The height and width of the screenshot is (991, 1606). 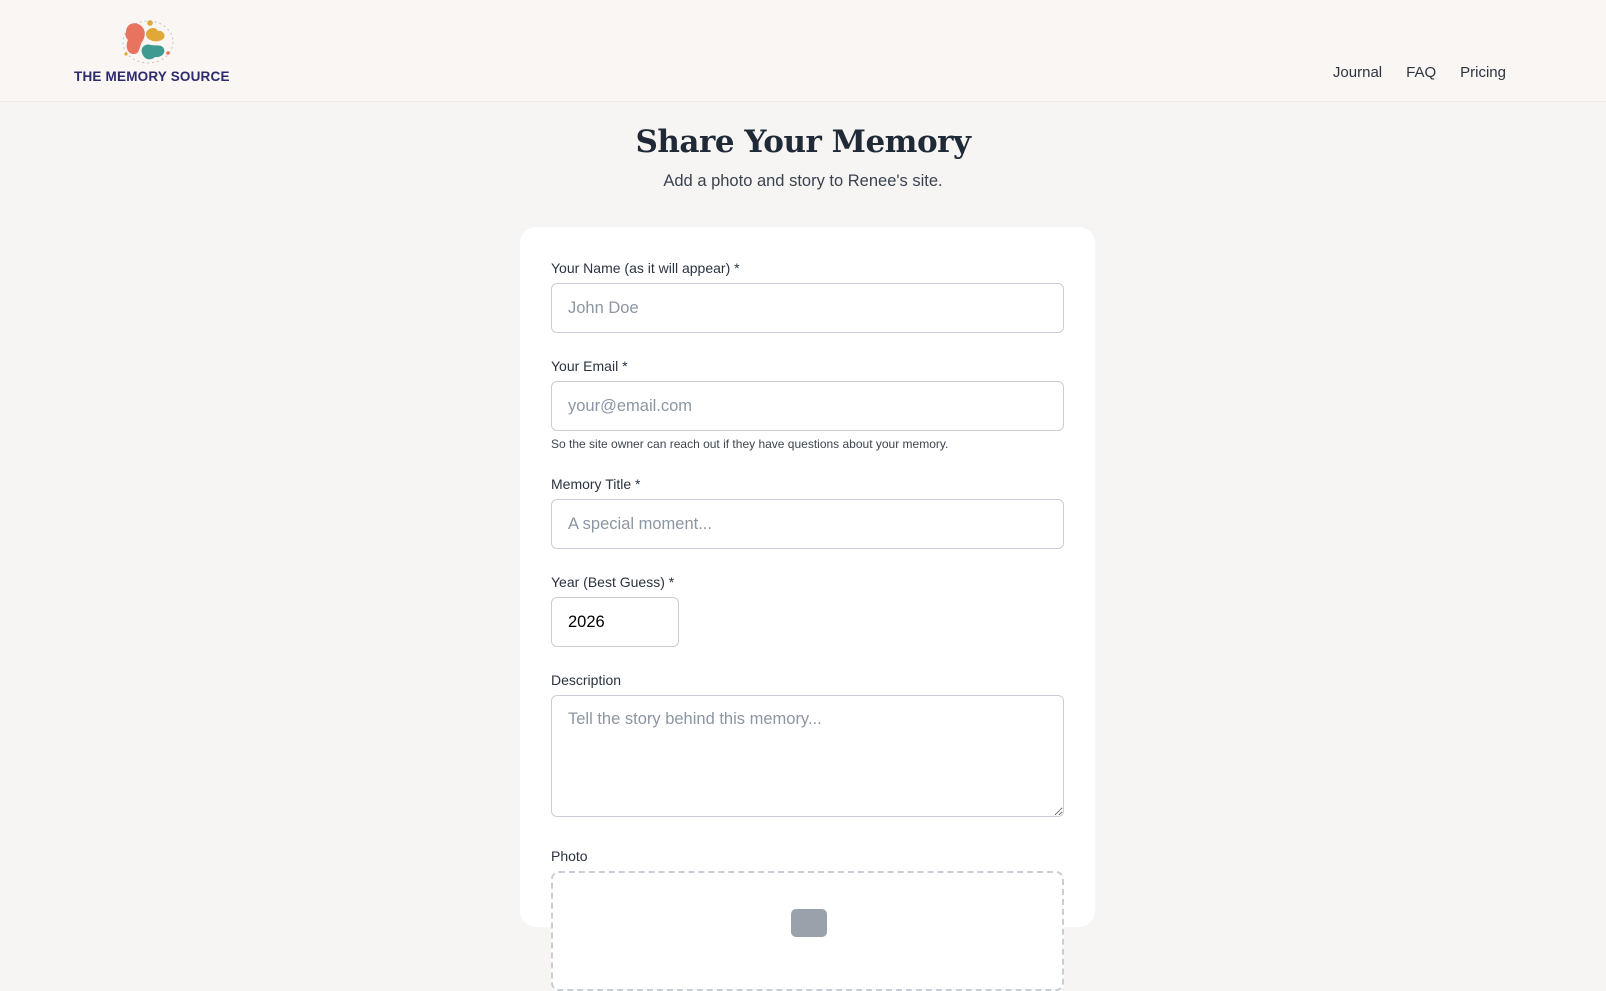 What do you see at coordinates (807, 756) in the screenshot?
I see `description-textarea` at bounding box center [807, 756].